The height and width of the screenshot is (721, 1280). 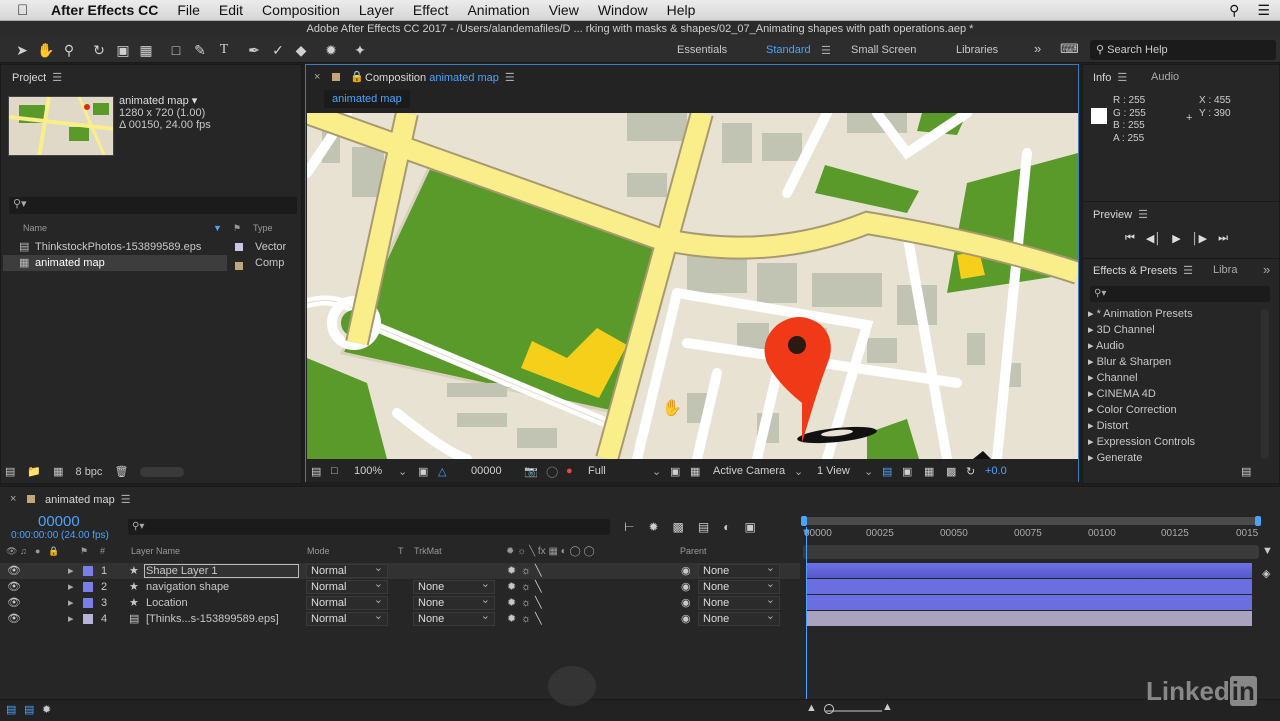 I want to click on workspace-libraries: Libraries, so click(x=977, y=50).